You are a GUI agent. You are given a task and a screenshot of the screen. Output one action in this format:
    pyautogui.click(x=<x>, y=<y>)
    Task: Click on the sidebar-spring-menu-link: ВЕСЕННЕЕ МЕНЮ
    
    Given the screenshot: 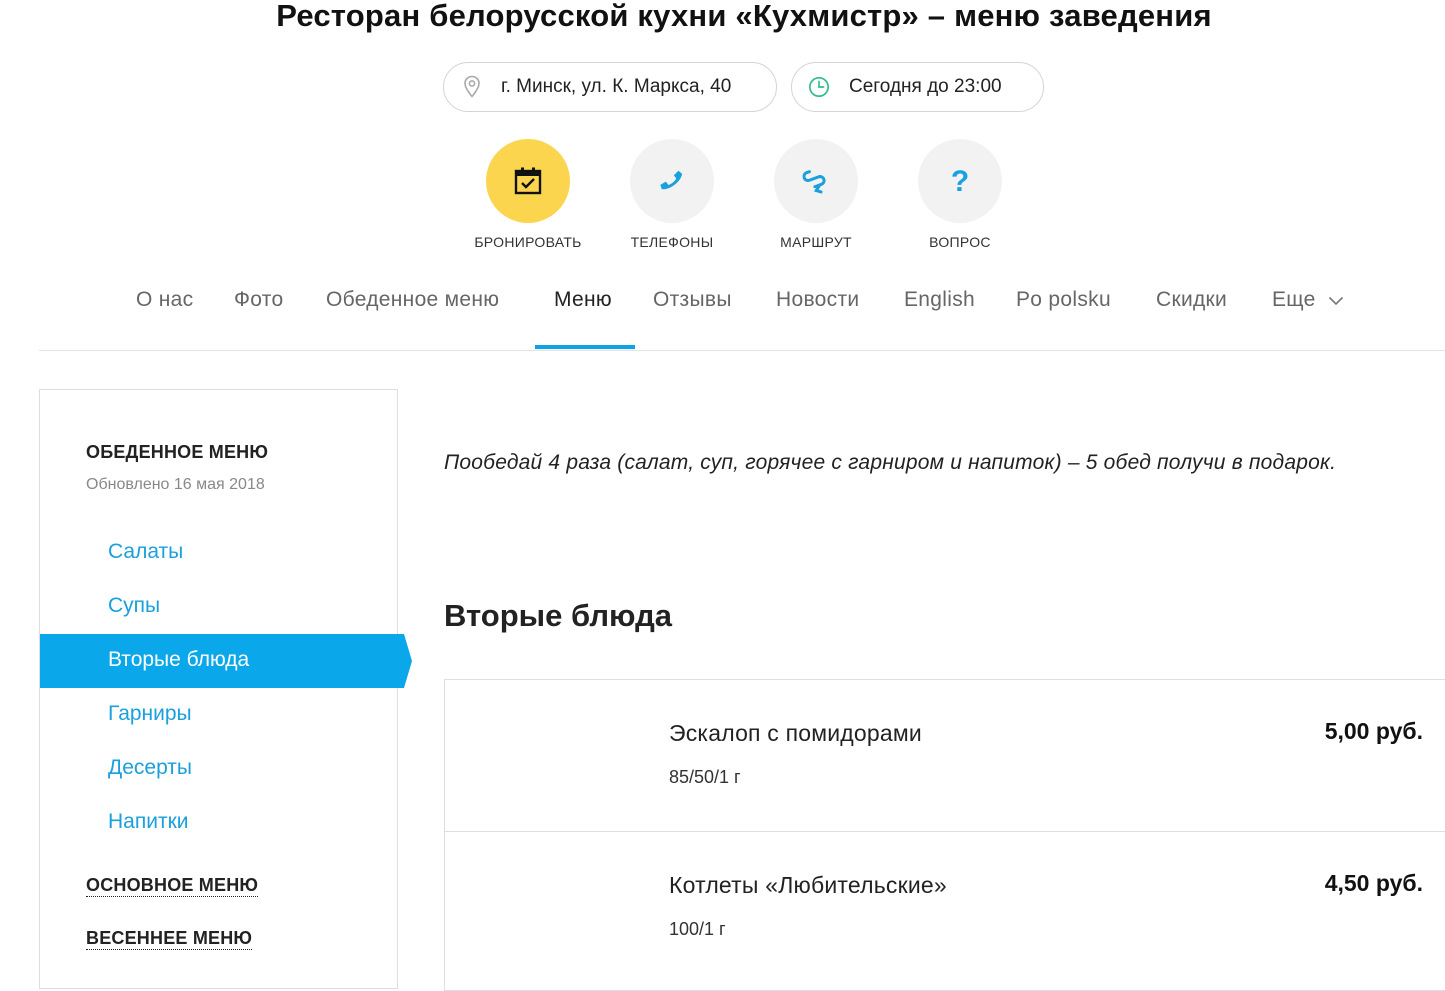 What is the action you would take?
    pyautogui.click(x=169, y=938)
    